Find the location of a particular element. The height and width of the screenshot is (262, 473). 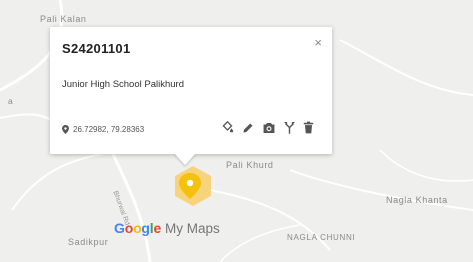

place-label-sadikpur: Sadikpur is located at coordinates (88, 242).